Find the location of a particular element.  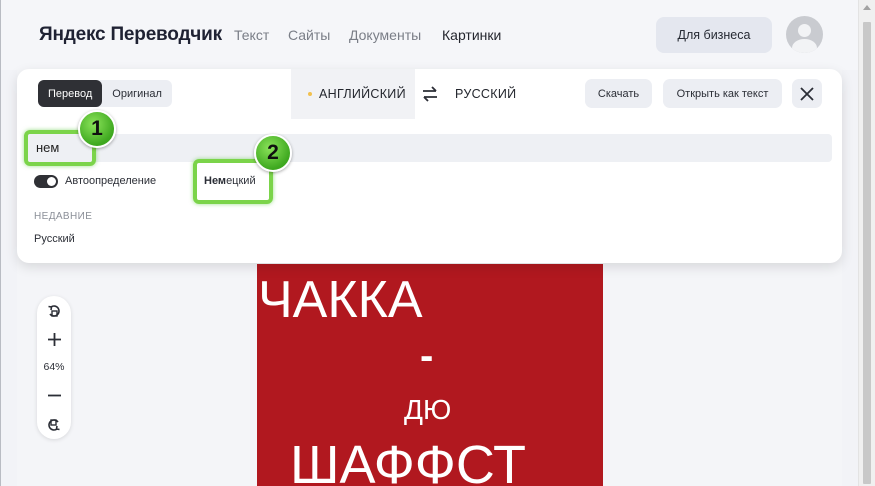

recent-header: НЕДАВНИЕ is located at coordinates (63, 216).